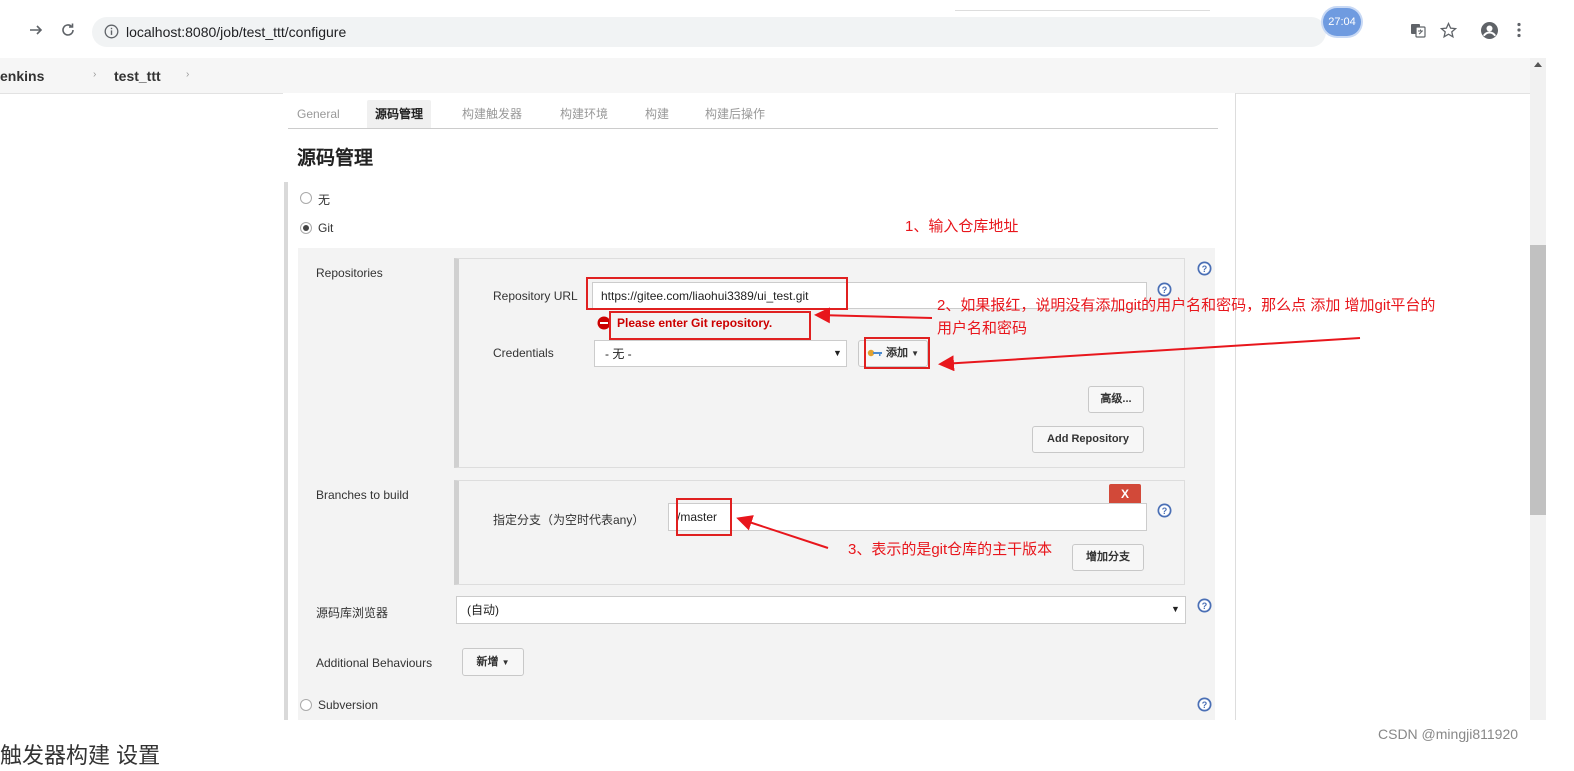 This screenshot has height=771, width=1574. What do you see at coordinates (982, 328) in the screenshot?
I see `annotation-step2-line2: 用户名和密码` at bounding box center [982, 328].